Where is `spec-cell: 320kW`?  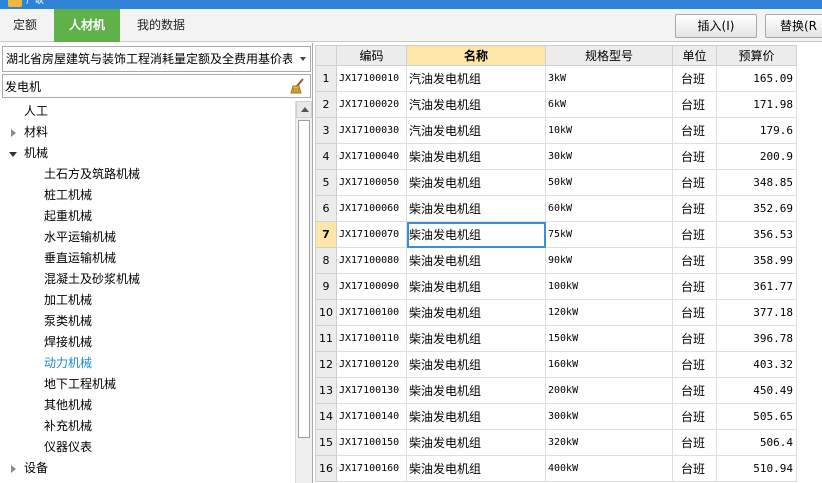
spec-cell: 320kW is located at coordinates (609, 442).